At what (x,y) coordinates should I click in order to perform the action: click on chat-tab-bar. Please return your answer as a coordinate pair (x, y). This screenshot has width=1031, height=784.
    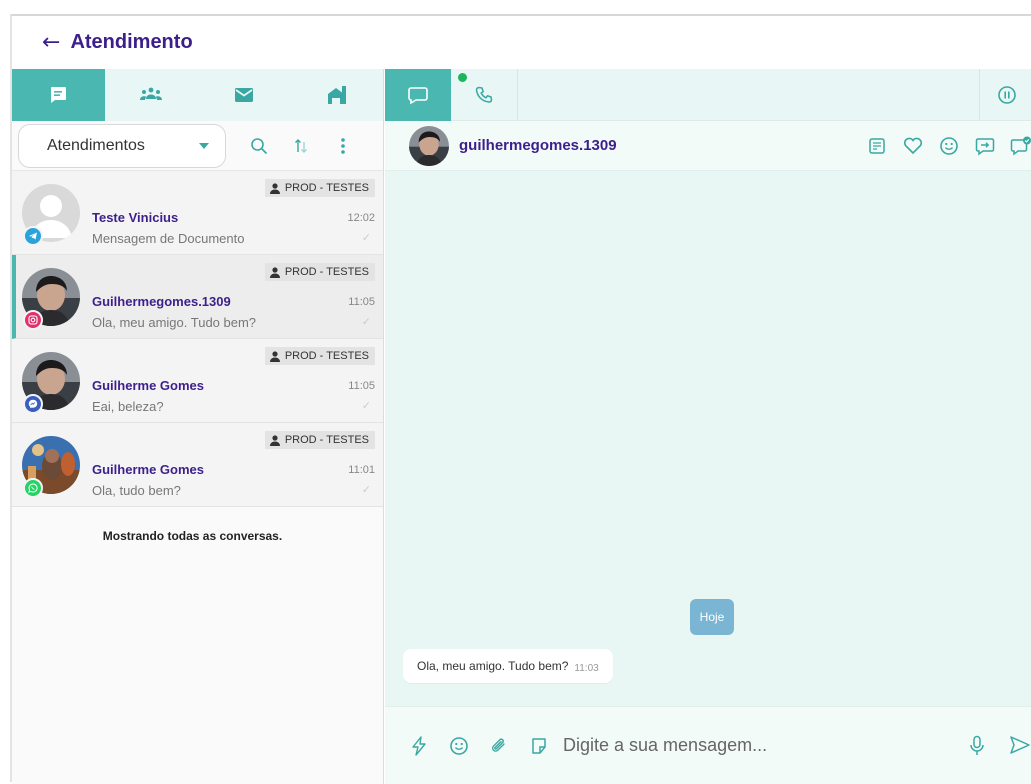
    Looking at the image, I should click on (708, 95).